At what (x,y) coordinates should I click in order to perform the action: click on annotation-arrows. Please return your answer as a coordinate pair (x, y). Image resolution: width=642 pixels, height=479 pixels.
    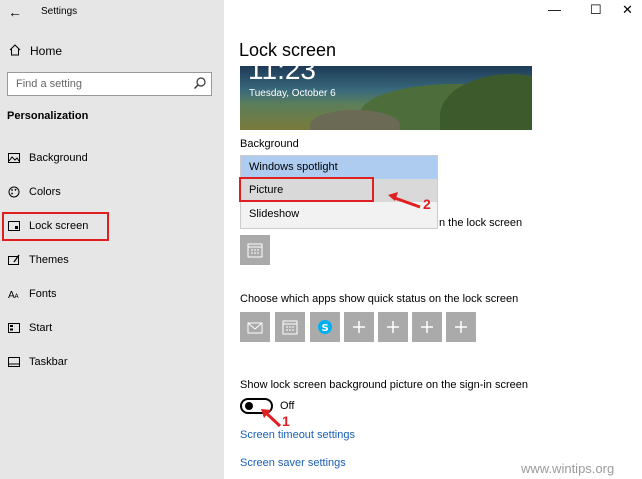
    Looking at the image, I should click on (341, 310).